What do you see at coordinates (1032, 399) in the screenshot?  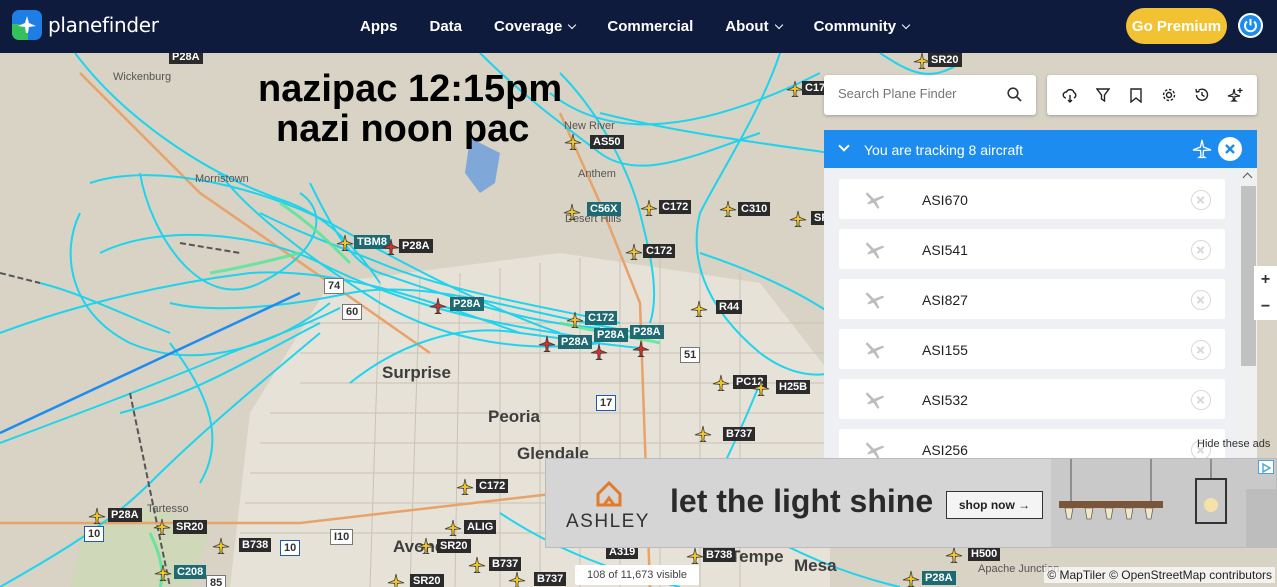 I see `list-item: ASI532` at bounding box center [1032, 399].